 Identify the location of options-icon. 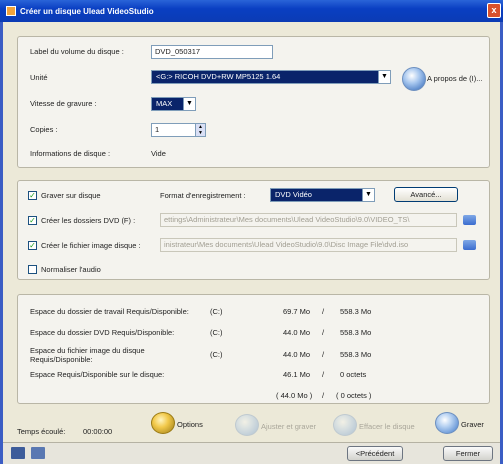
(163, 423).